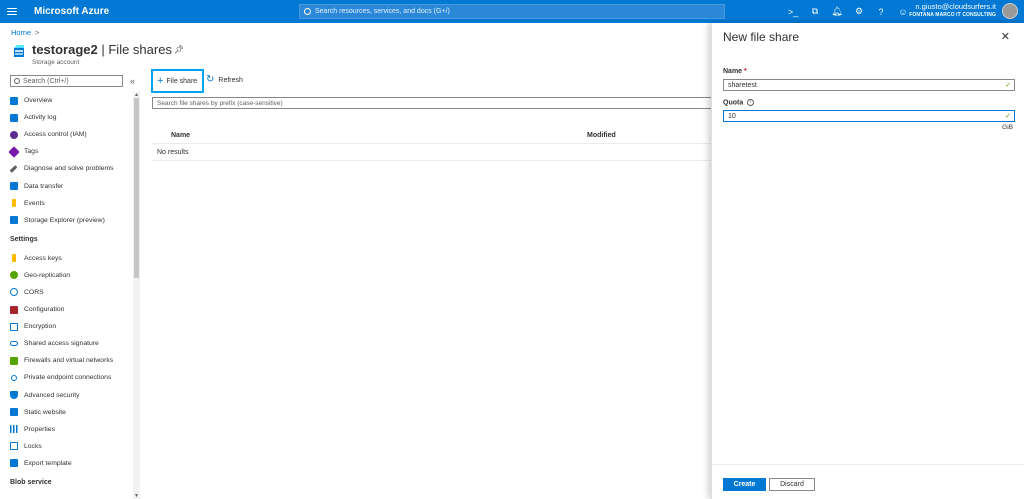 The height and width of the screenshot is (499, 1024). Describe the element at coordinates (66, 81) in the screenshot. I see `menu-search-input: Search (Ctrl+/)` at that location.